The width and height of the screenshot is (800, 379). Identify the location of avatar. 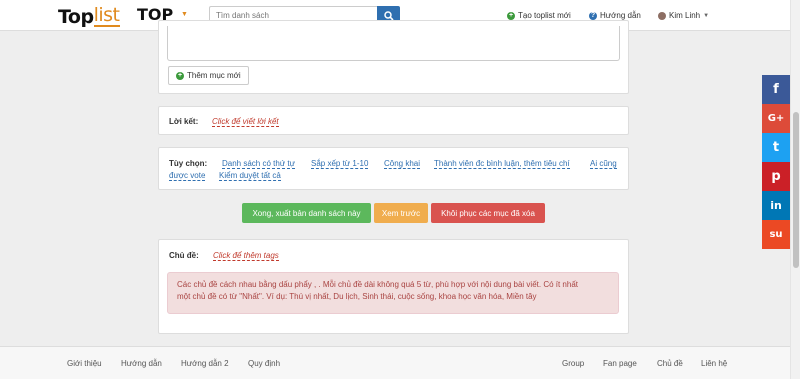
(662, 15).